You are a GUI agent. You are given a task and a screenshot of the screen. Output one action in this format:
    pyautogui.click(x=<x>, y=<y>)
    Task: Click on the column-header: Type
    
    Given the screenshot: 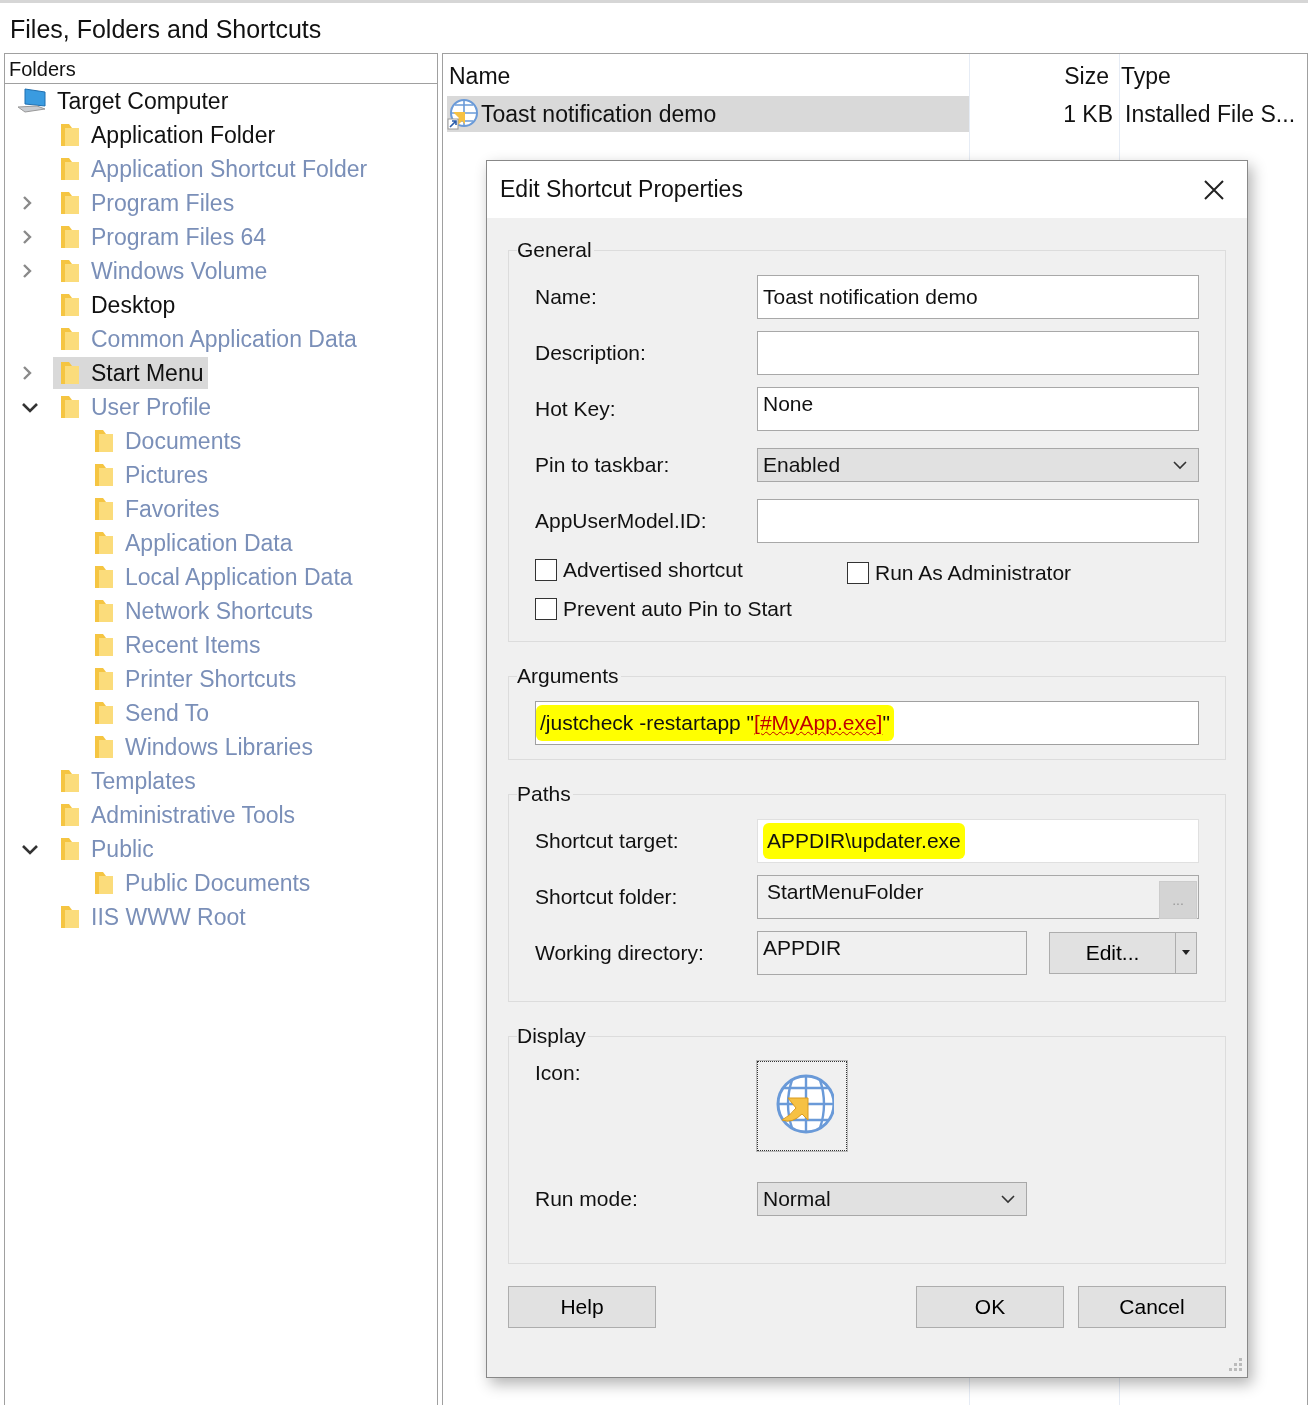 What is the action you would take?
    pyautogui.click(x=1143, y=76)
    